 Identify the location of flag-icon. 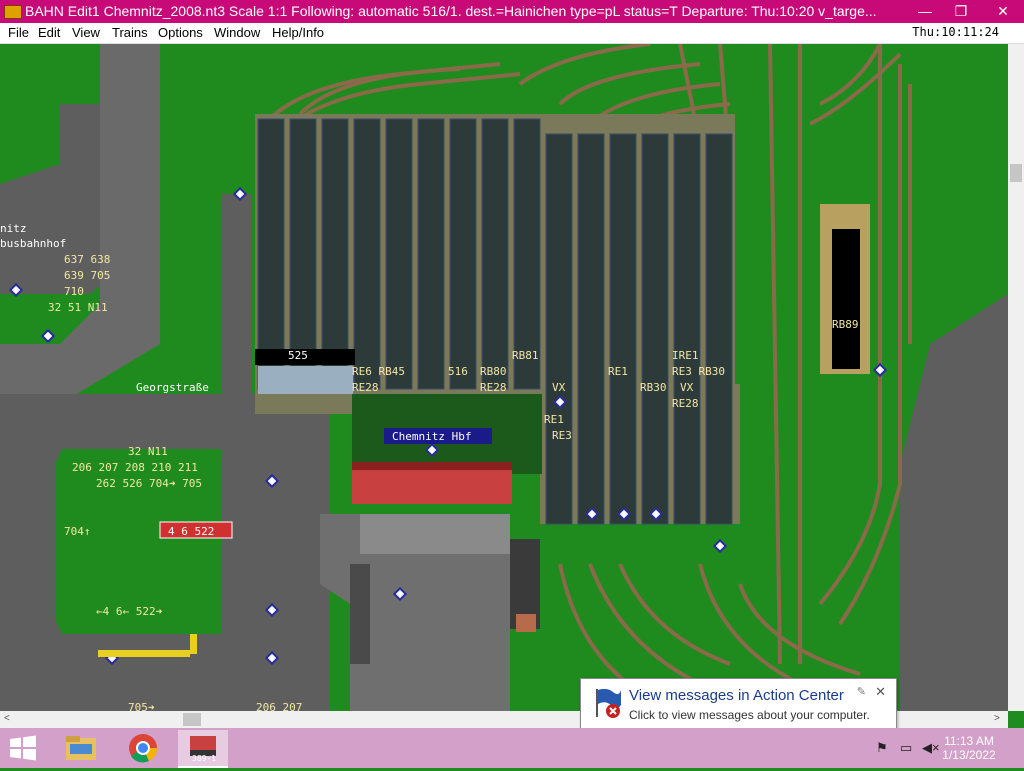
(608, 703).